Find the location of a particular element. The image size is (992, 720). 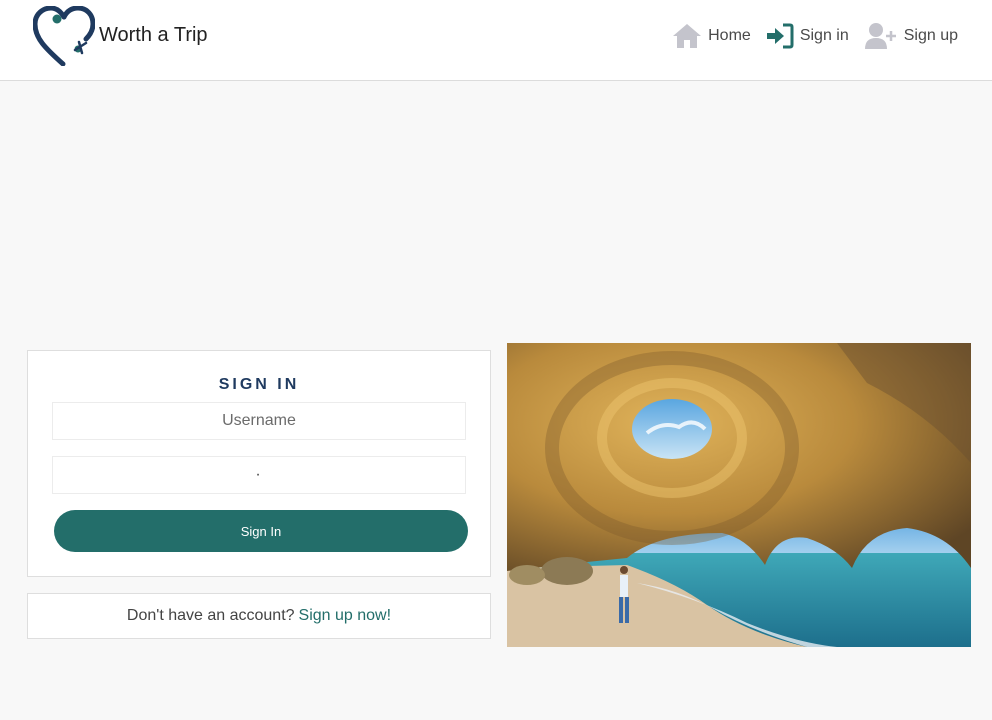

nav-sign-up: Sign up is located at coordinates (911, 36).